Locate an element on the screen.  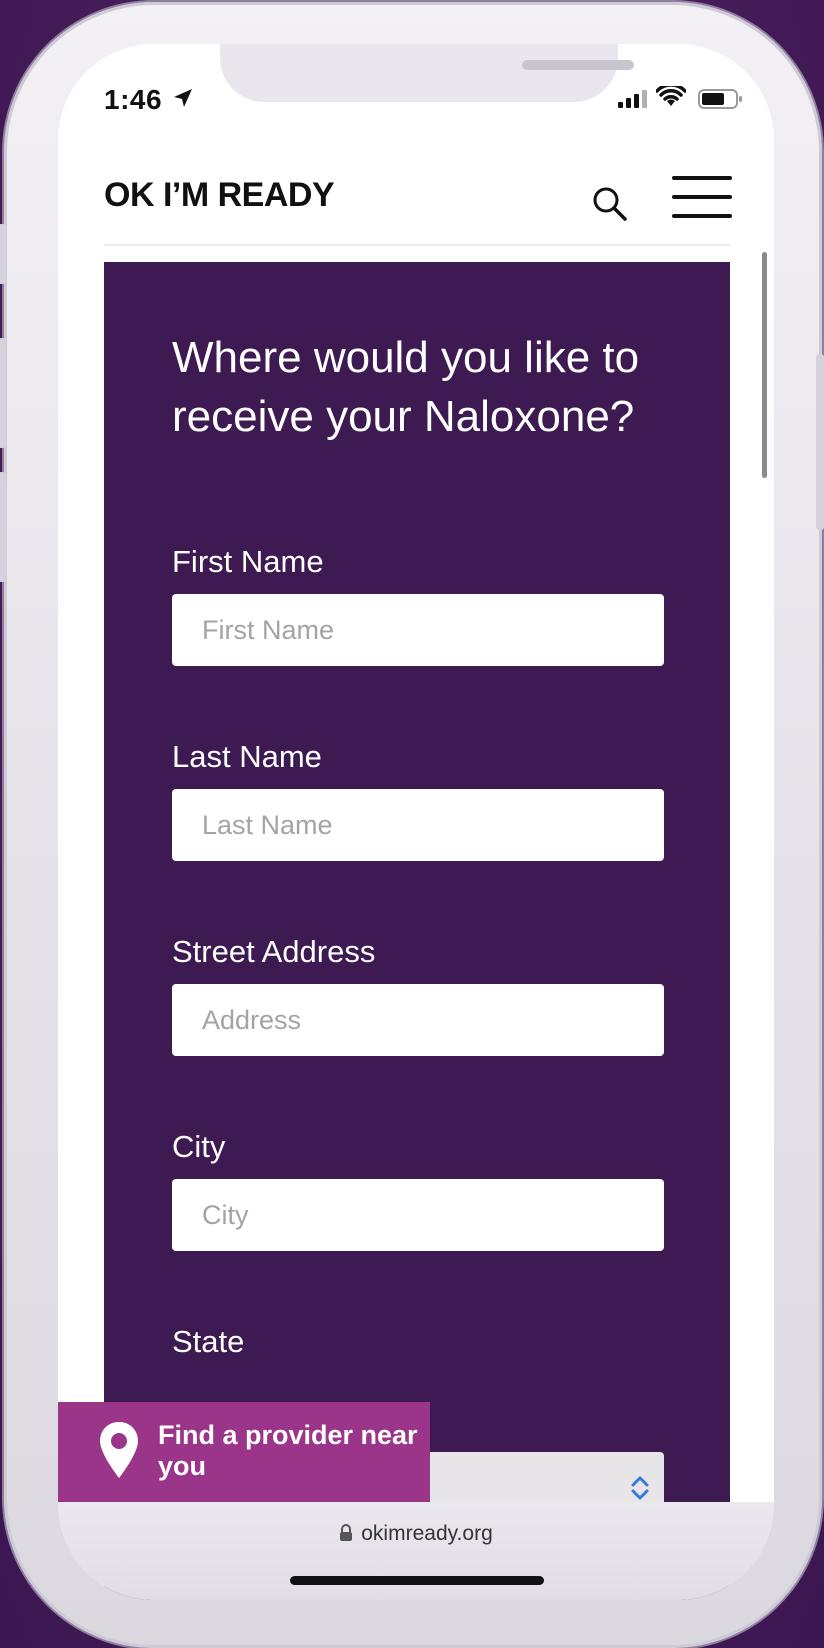
last-name-label: Last Name is located at coordinates (247, 756).